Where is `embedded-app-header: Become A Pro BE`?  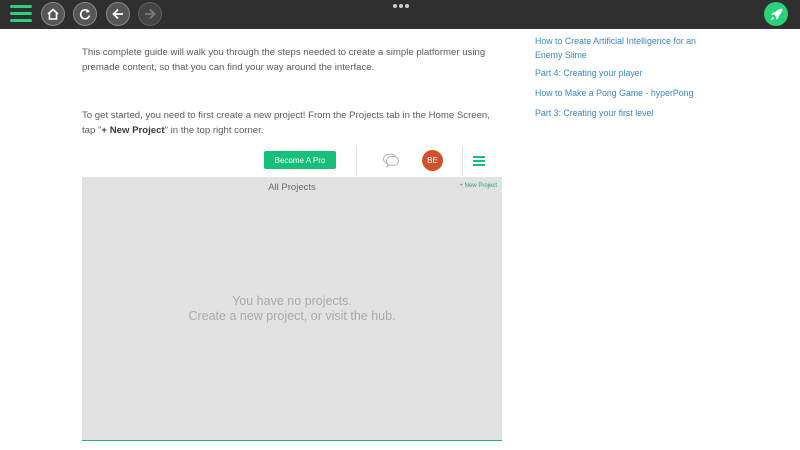 embedded-app-header: Become A Pro BE is located at coordinates (292, 162).